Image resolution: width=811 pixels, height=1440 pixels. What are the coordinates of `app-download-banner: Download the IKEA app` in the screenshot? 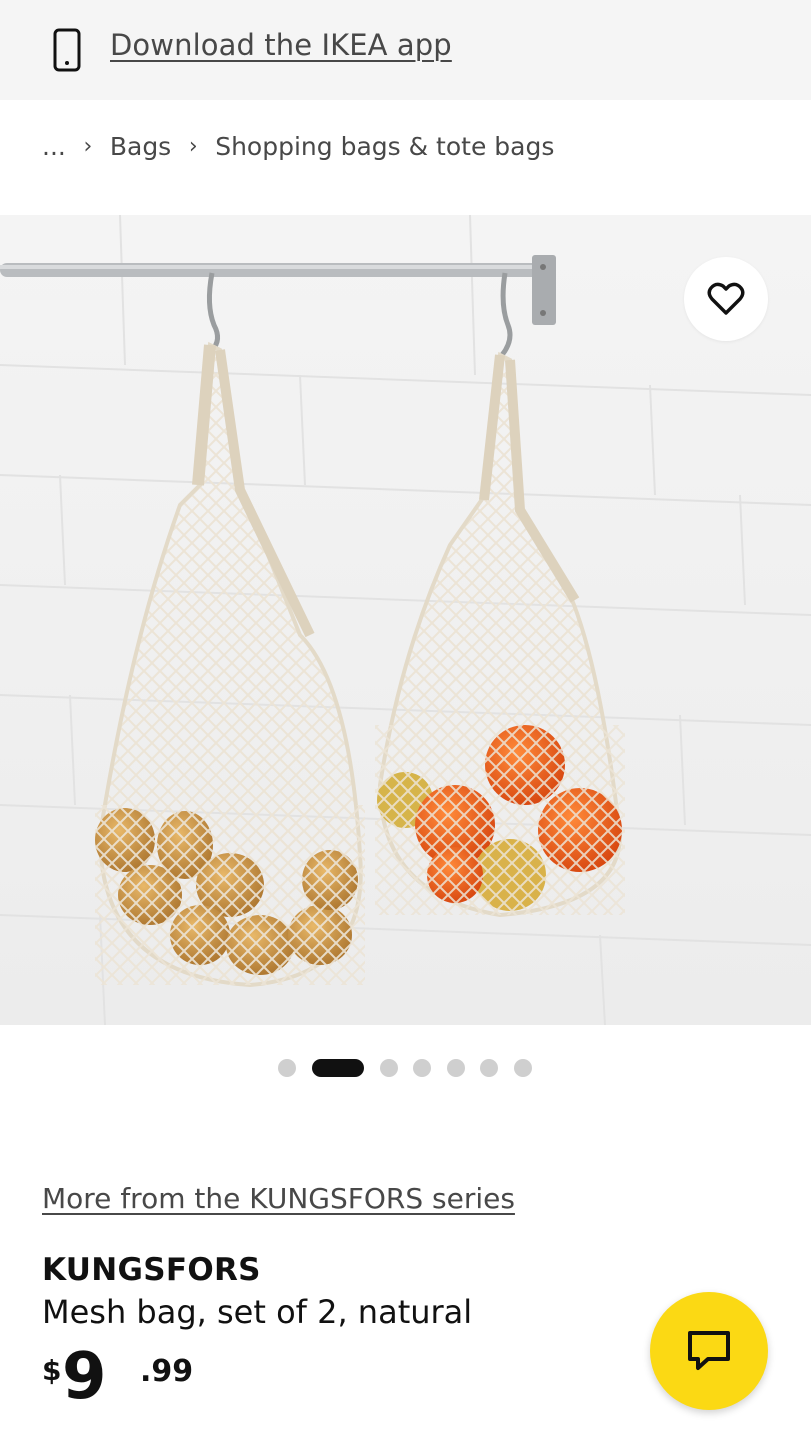 It's located at (405, 50).